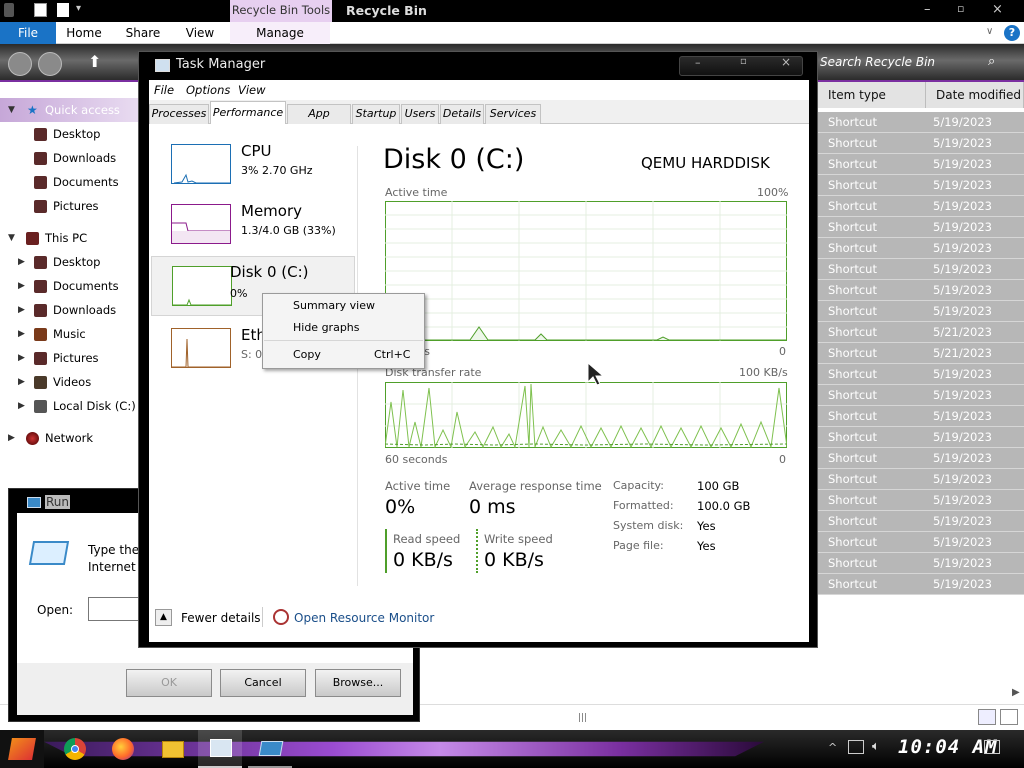  I want to click on clock: 10:04 AM, so click(948, 747).